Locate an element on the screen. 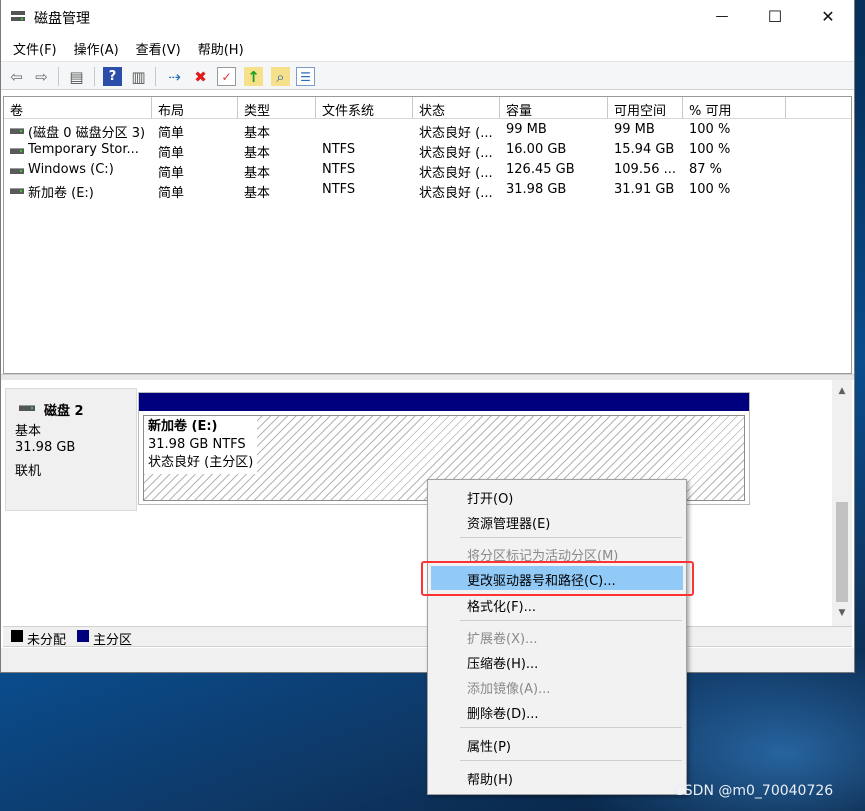 Image resolution: width=865 pixels, height=811 pixels. cell-capacity: 16.00 GB is located at coordinates (536, 149).